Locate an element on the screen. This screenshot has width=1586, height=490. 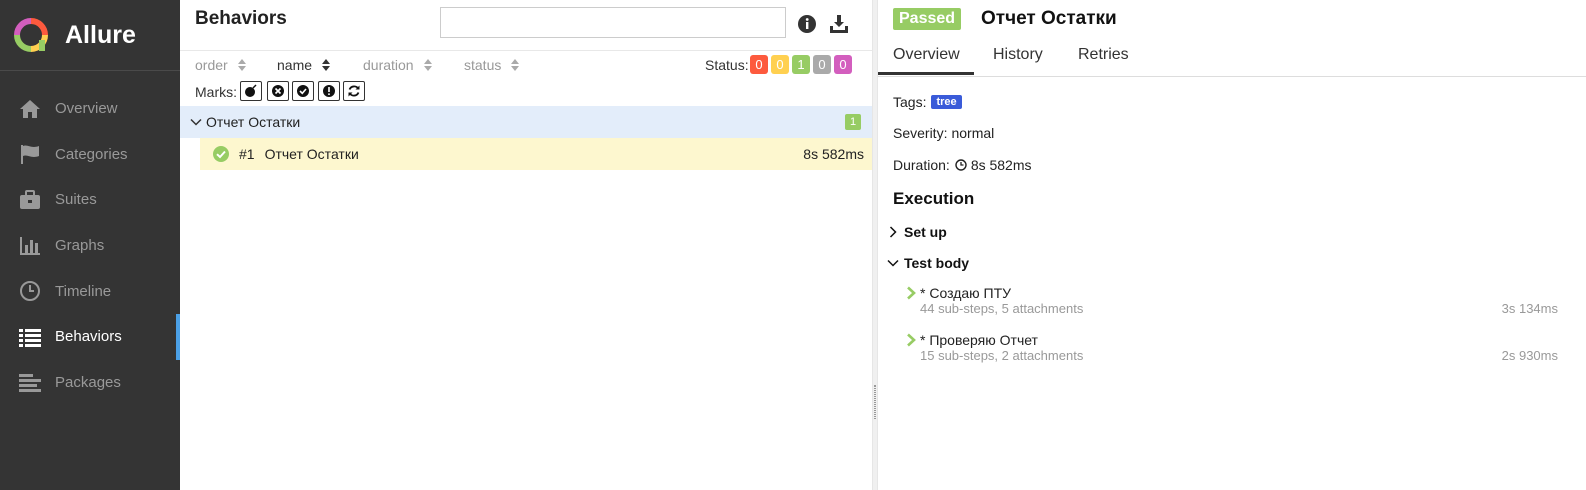
step-duration: 3s 134ms is located at coordinates (1529, 308).